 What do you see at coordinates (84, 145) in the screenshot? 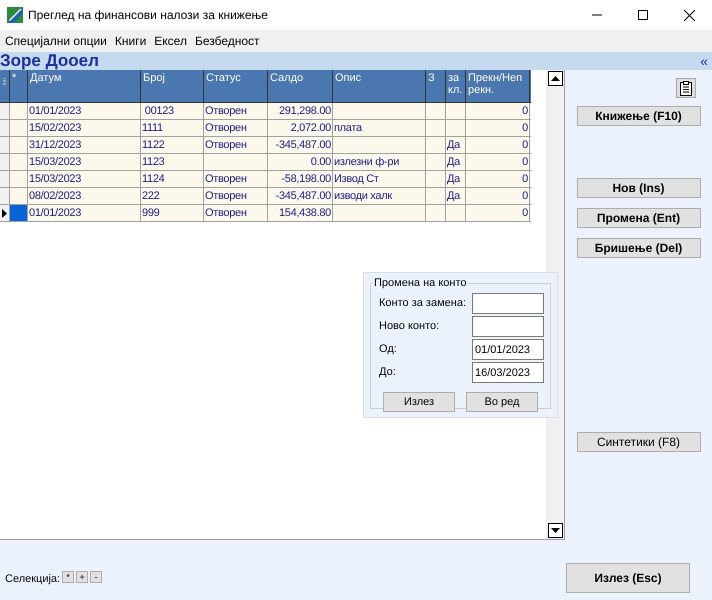
I see `table-cell: 31/12/2023` at bounding box center [84, 145].